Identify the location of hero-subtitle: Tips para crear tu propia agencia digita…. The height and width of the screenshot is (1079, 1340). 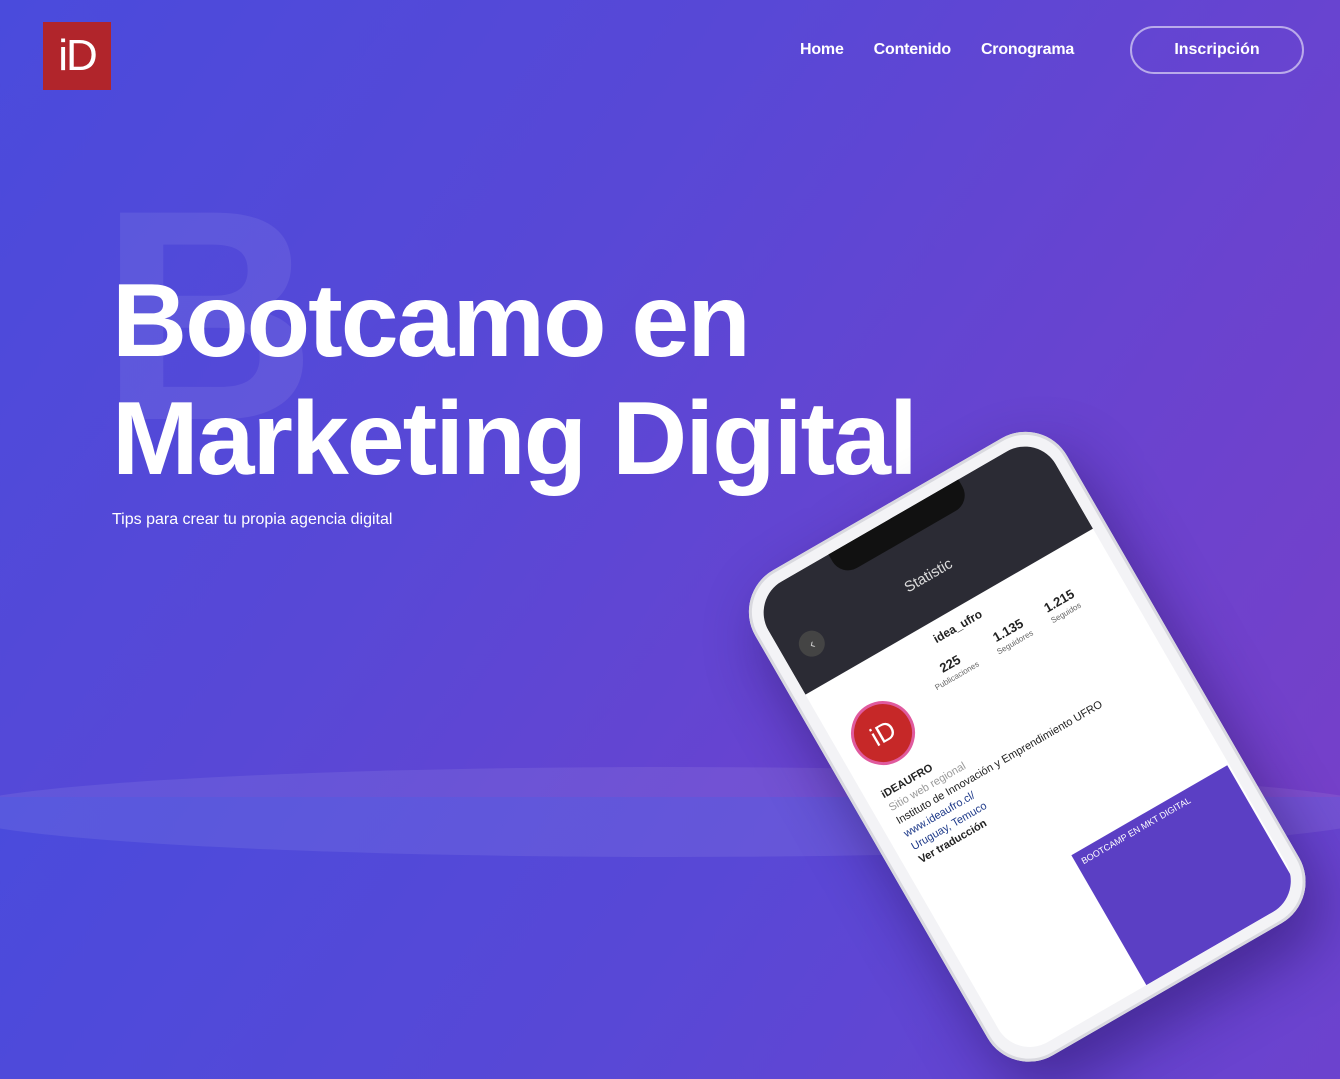
(252, 519).